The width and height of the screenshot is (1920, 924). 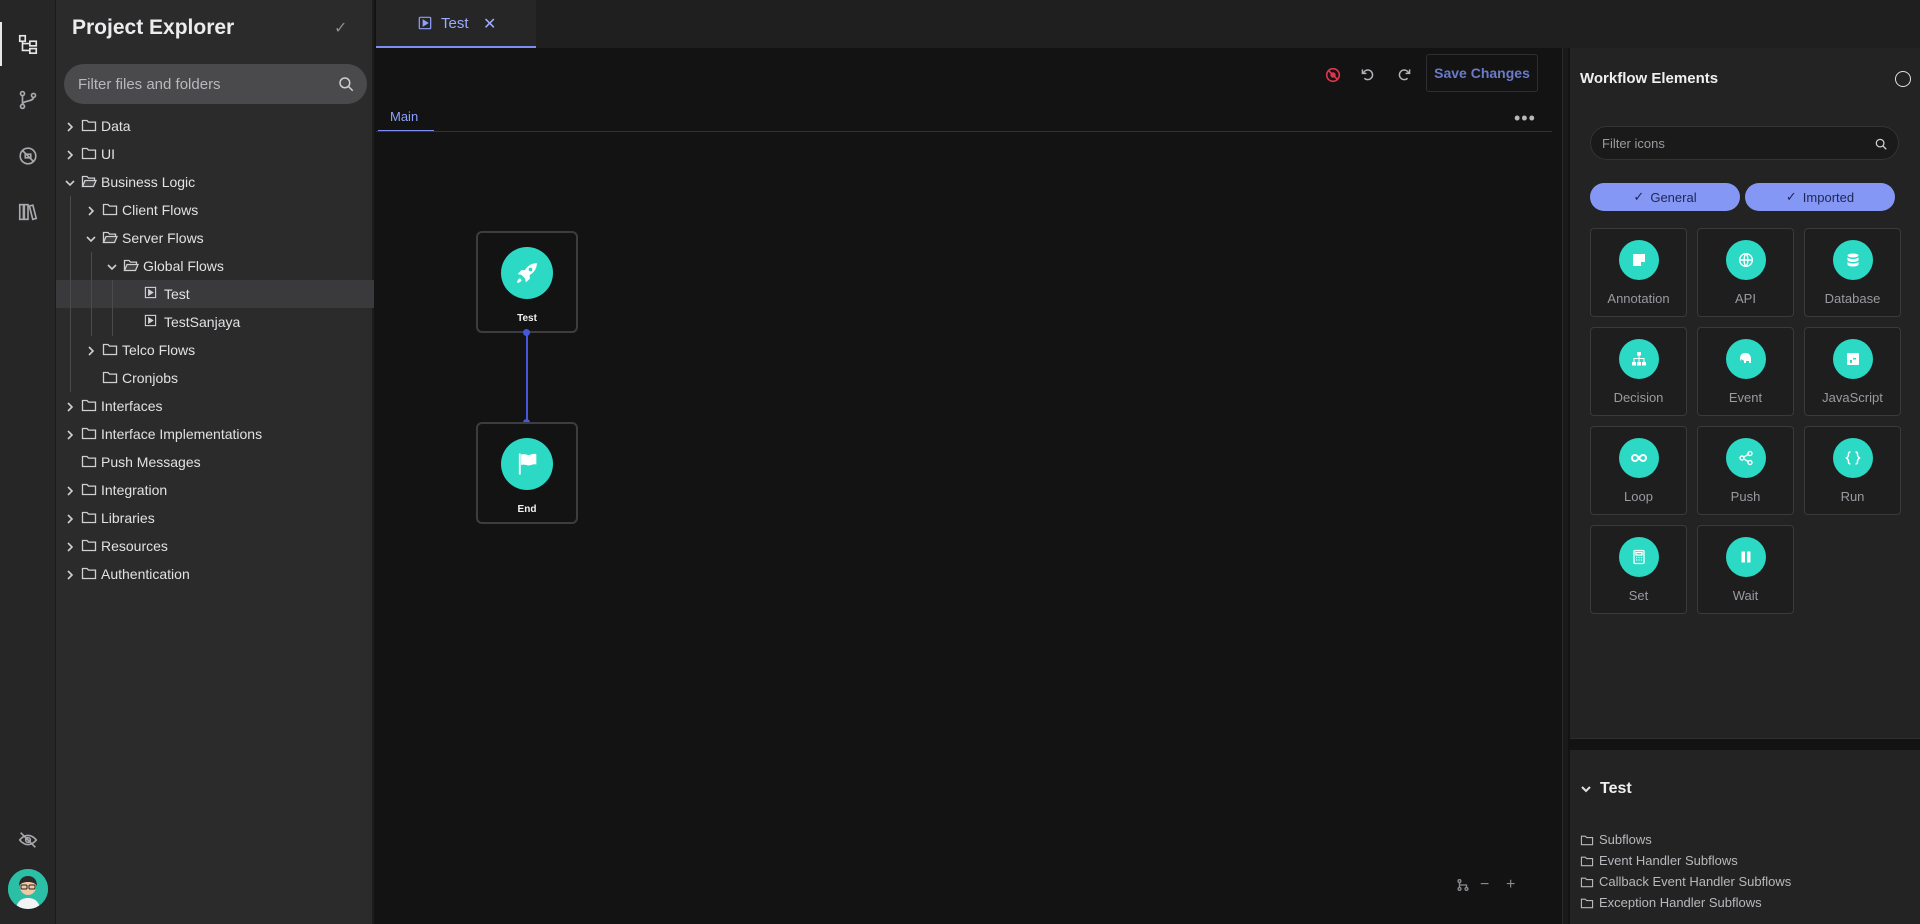 I want to click on tree-item: Push Messages, so click(x=215, y=462).